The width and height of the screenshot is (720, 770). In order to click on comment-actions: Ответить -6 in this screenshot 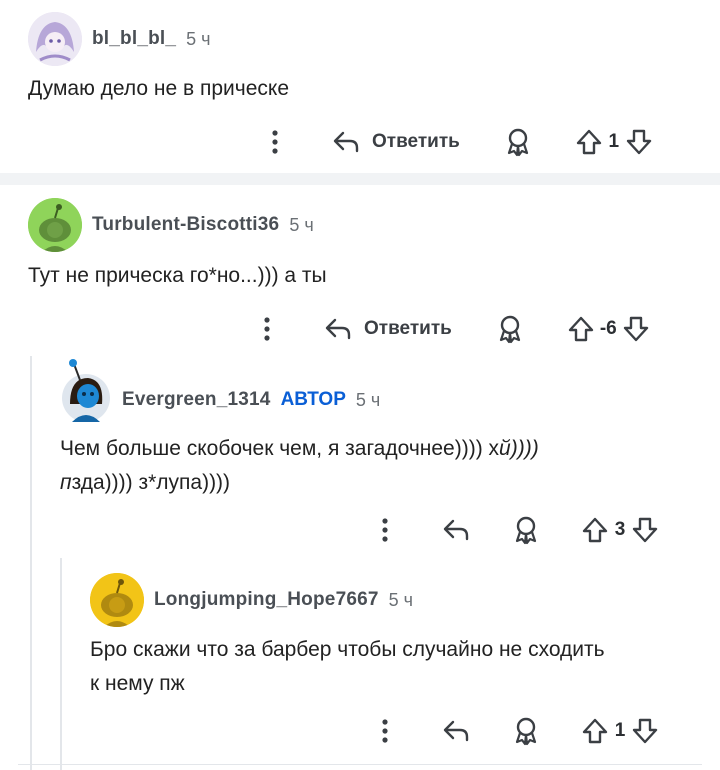, I will do `click(451, 329)`.